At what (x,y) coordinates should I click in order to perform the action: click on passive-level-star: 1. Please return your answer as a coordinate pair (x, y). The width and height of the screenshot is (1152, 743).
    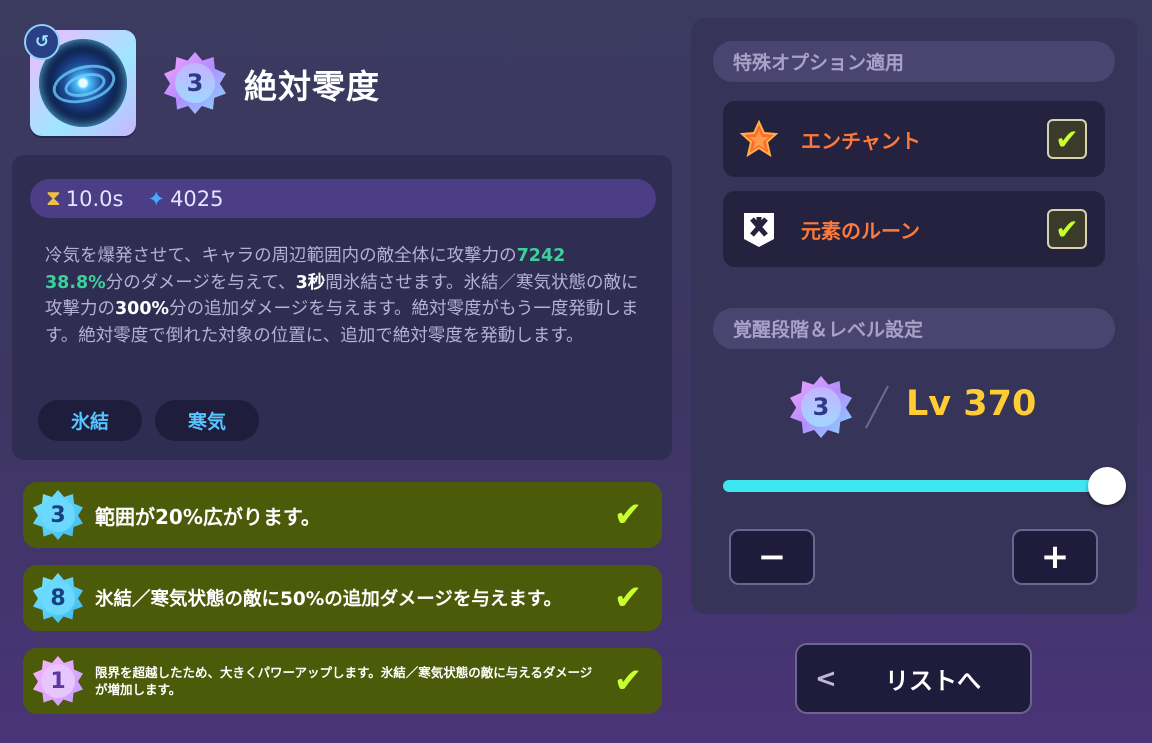
    Looking at the image, I should click on (58, 681).